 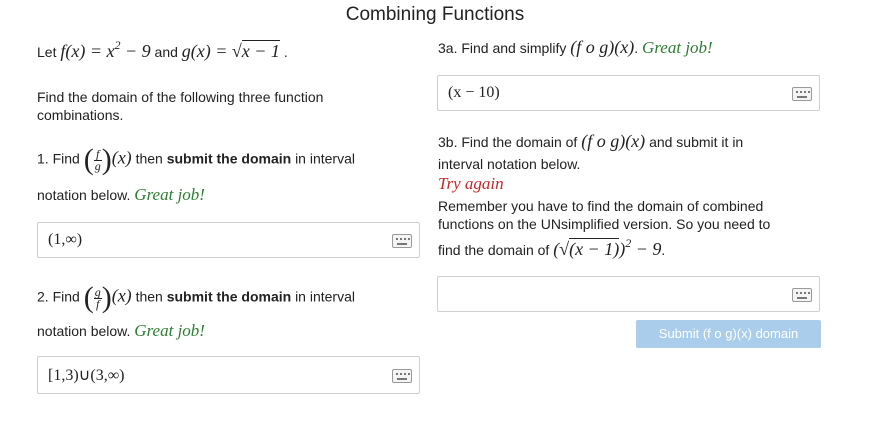 What do you see at coordinates (474, 92) in the screenshot?
I see `q3a-answer-value: (x − 10)` at bounding box center [474, 92].